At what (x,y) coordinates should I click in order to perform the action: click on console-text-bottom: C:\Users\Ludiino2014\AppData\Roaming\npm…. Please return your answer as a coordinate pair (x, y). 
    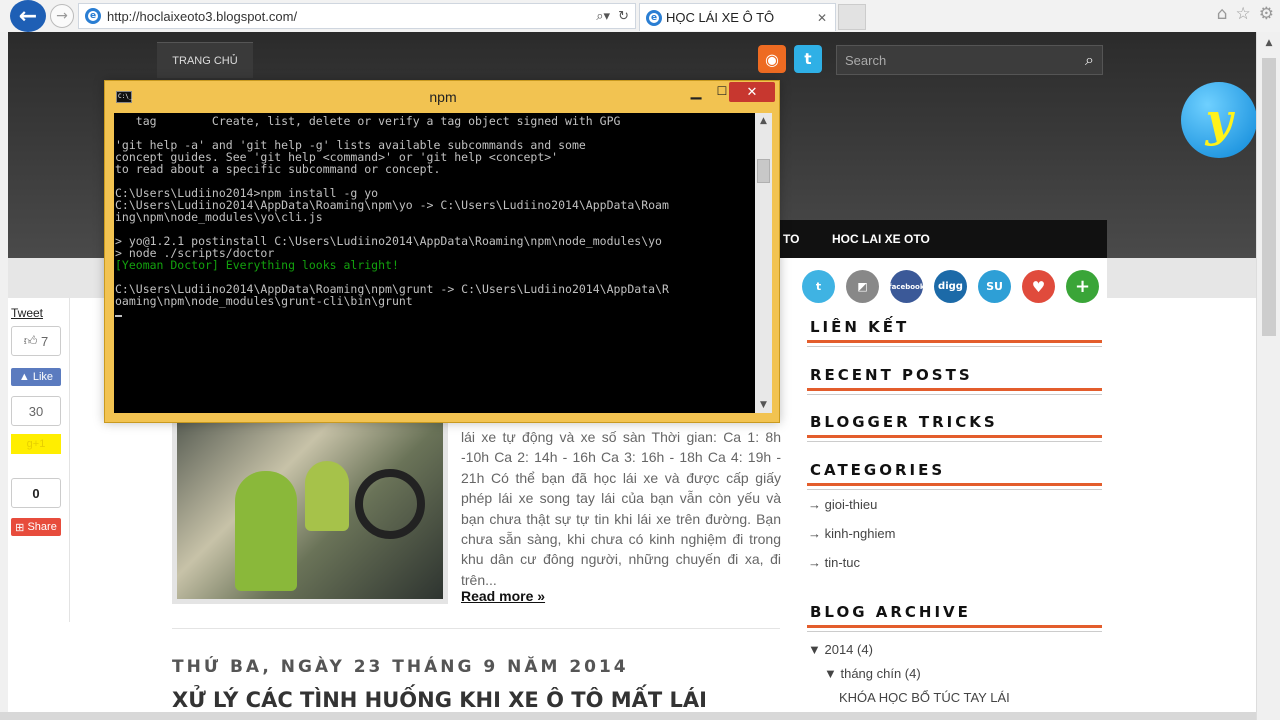
    Looking at the image, I should click on (392, 295).